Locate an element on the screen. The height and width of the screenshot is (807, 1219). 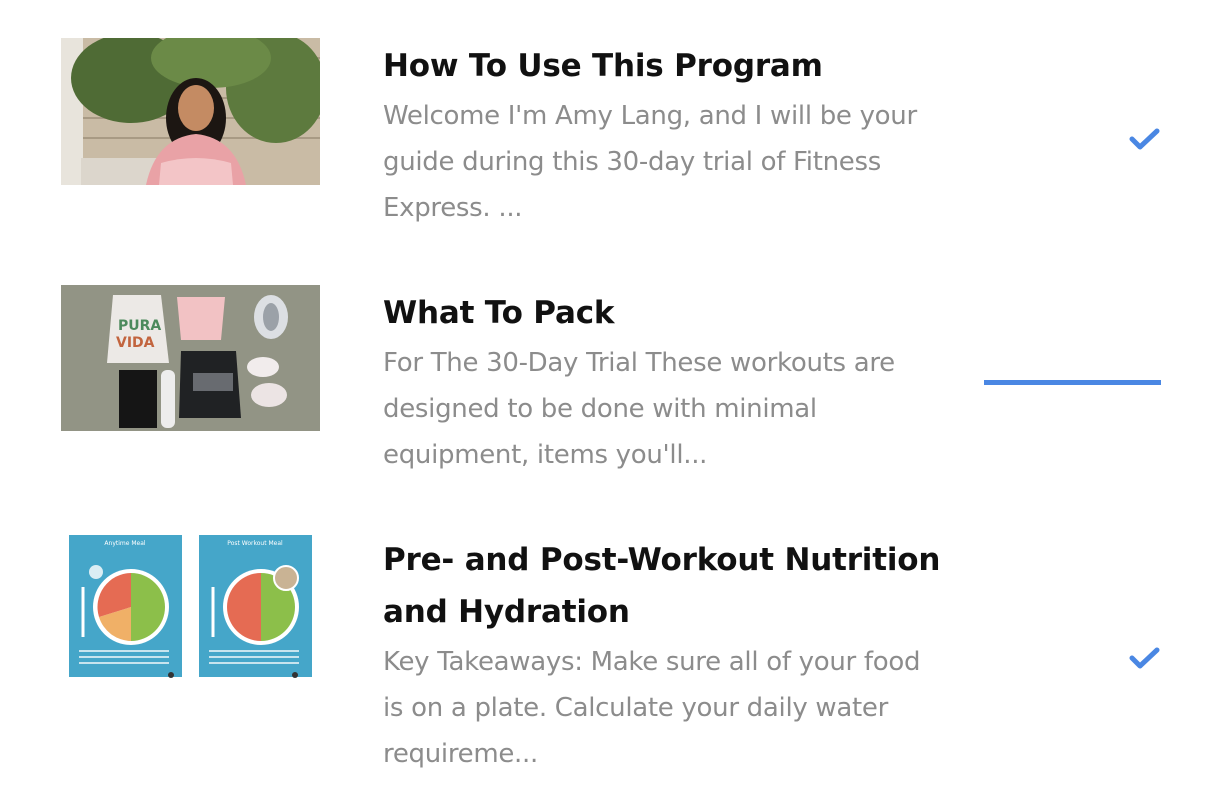
lesson-progress-bar is located at coordinates (1072, 382).